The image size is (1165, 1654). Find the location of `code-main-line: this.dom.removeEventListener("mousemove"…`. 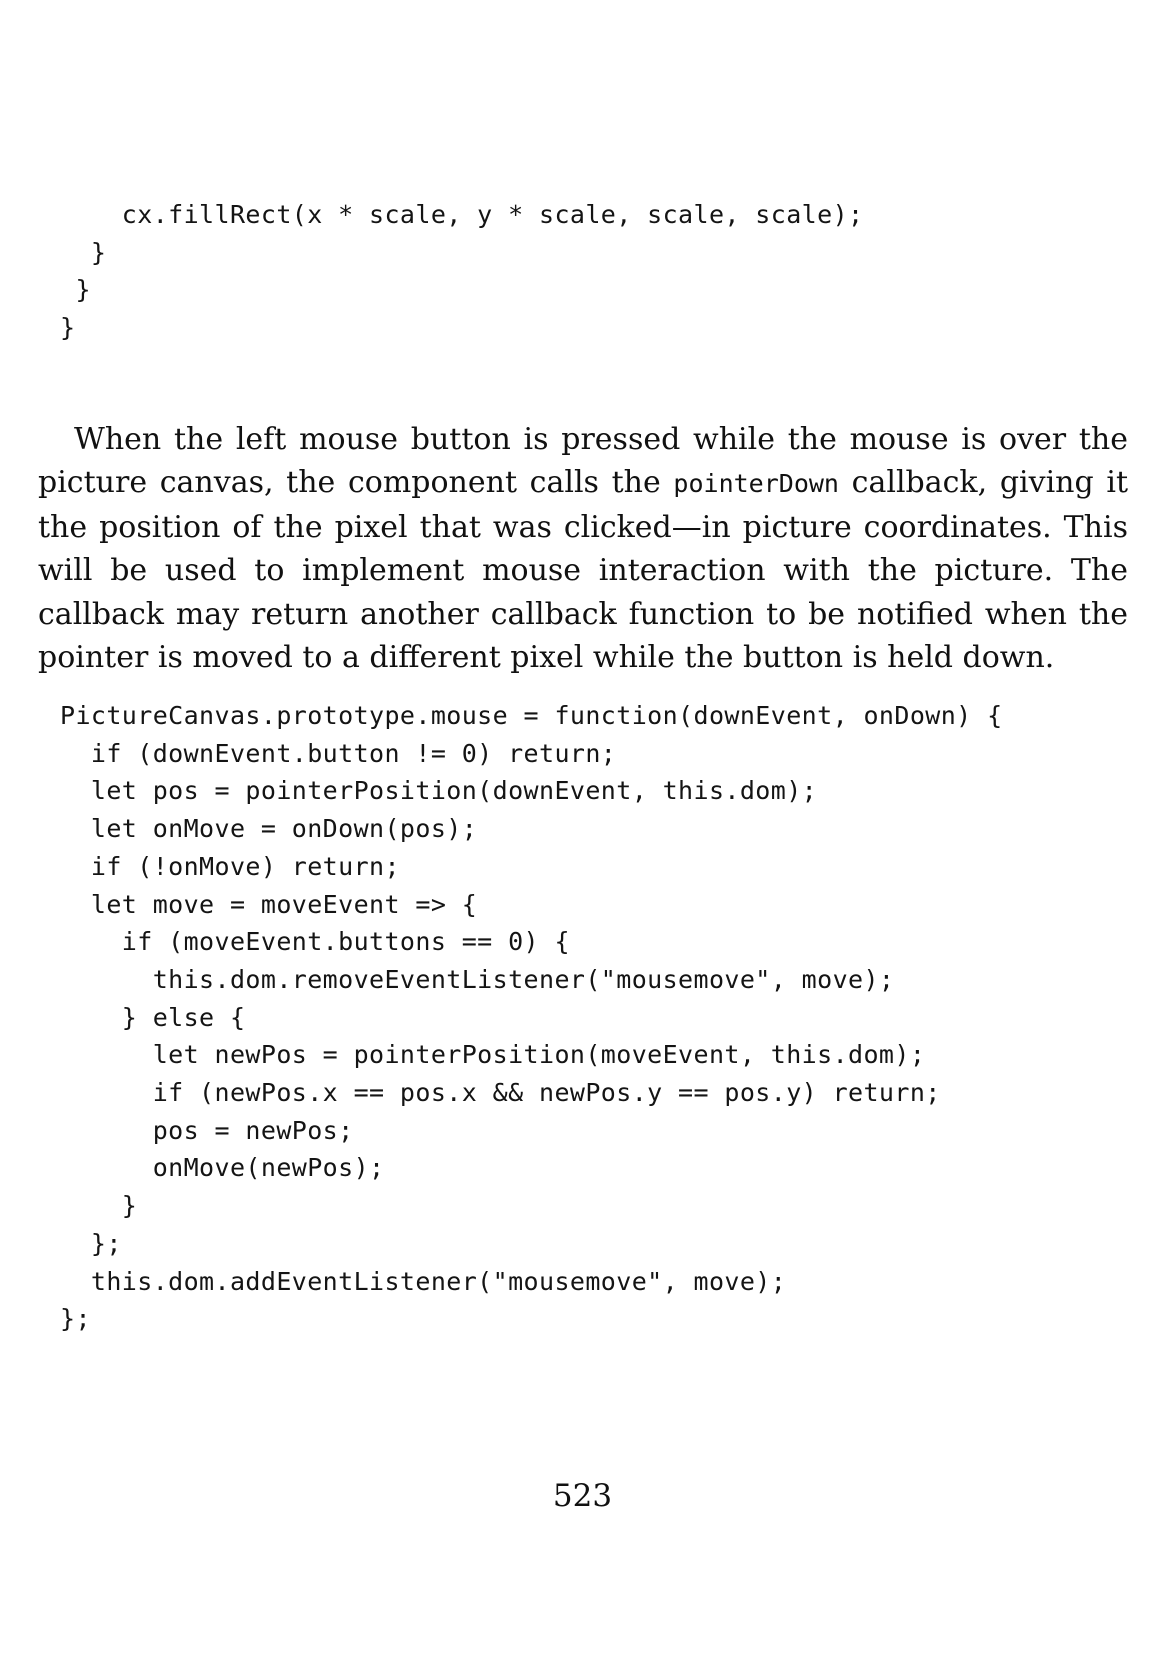

code-main-line: this.dom.removeEventListener("mousemove"… is located at coordinates (477, 979).